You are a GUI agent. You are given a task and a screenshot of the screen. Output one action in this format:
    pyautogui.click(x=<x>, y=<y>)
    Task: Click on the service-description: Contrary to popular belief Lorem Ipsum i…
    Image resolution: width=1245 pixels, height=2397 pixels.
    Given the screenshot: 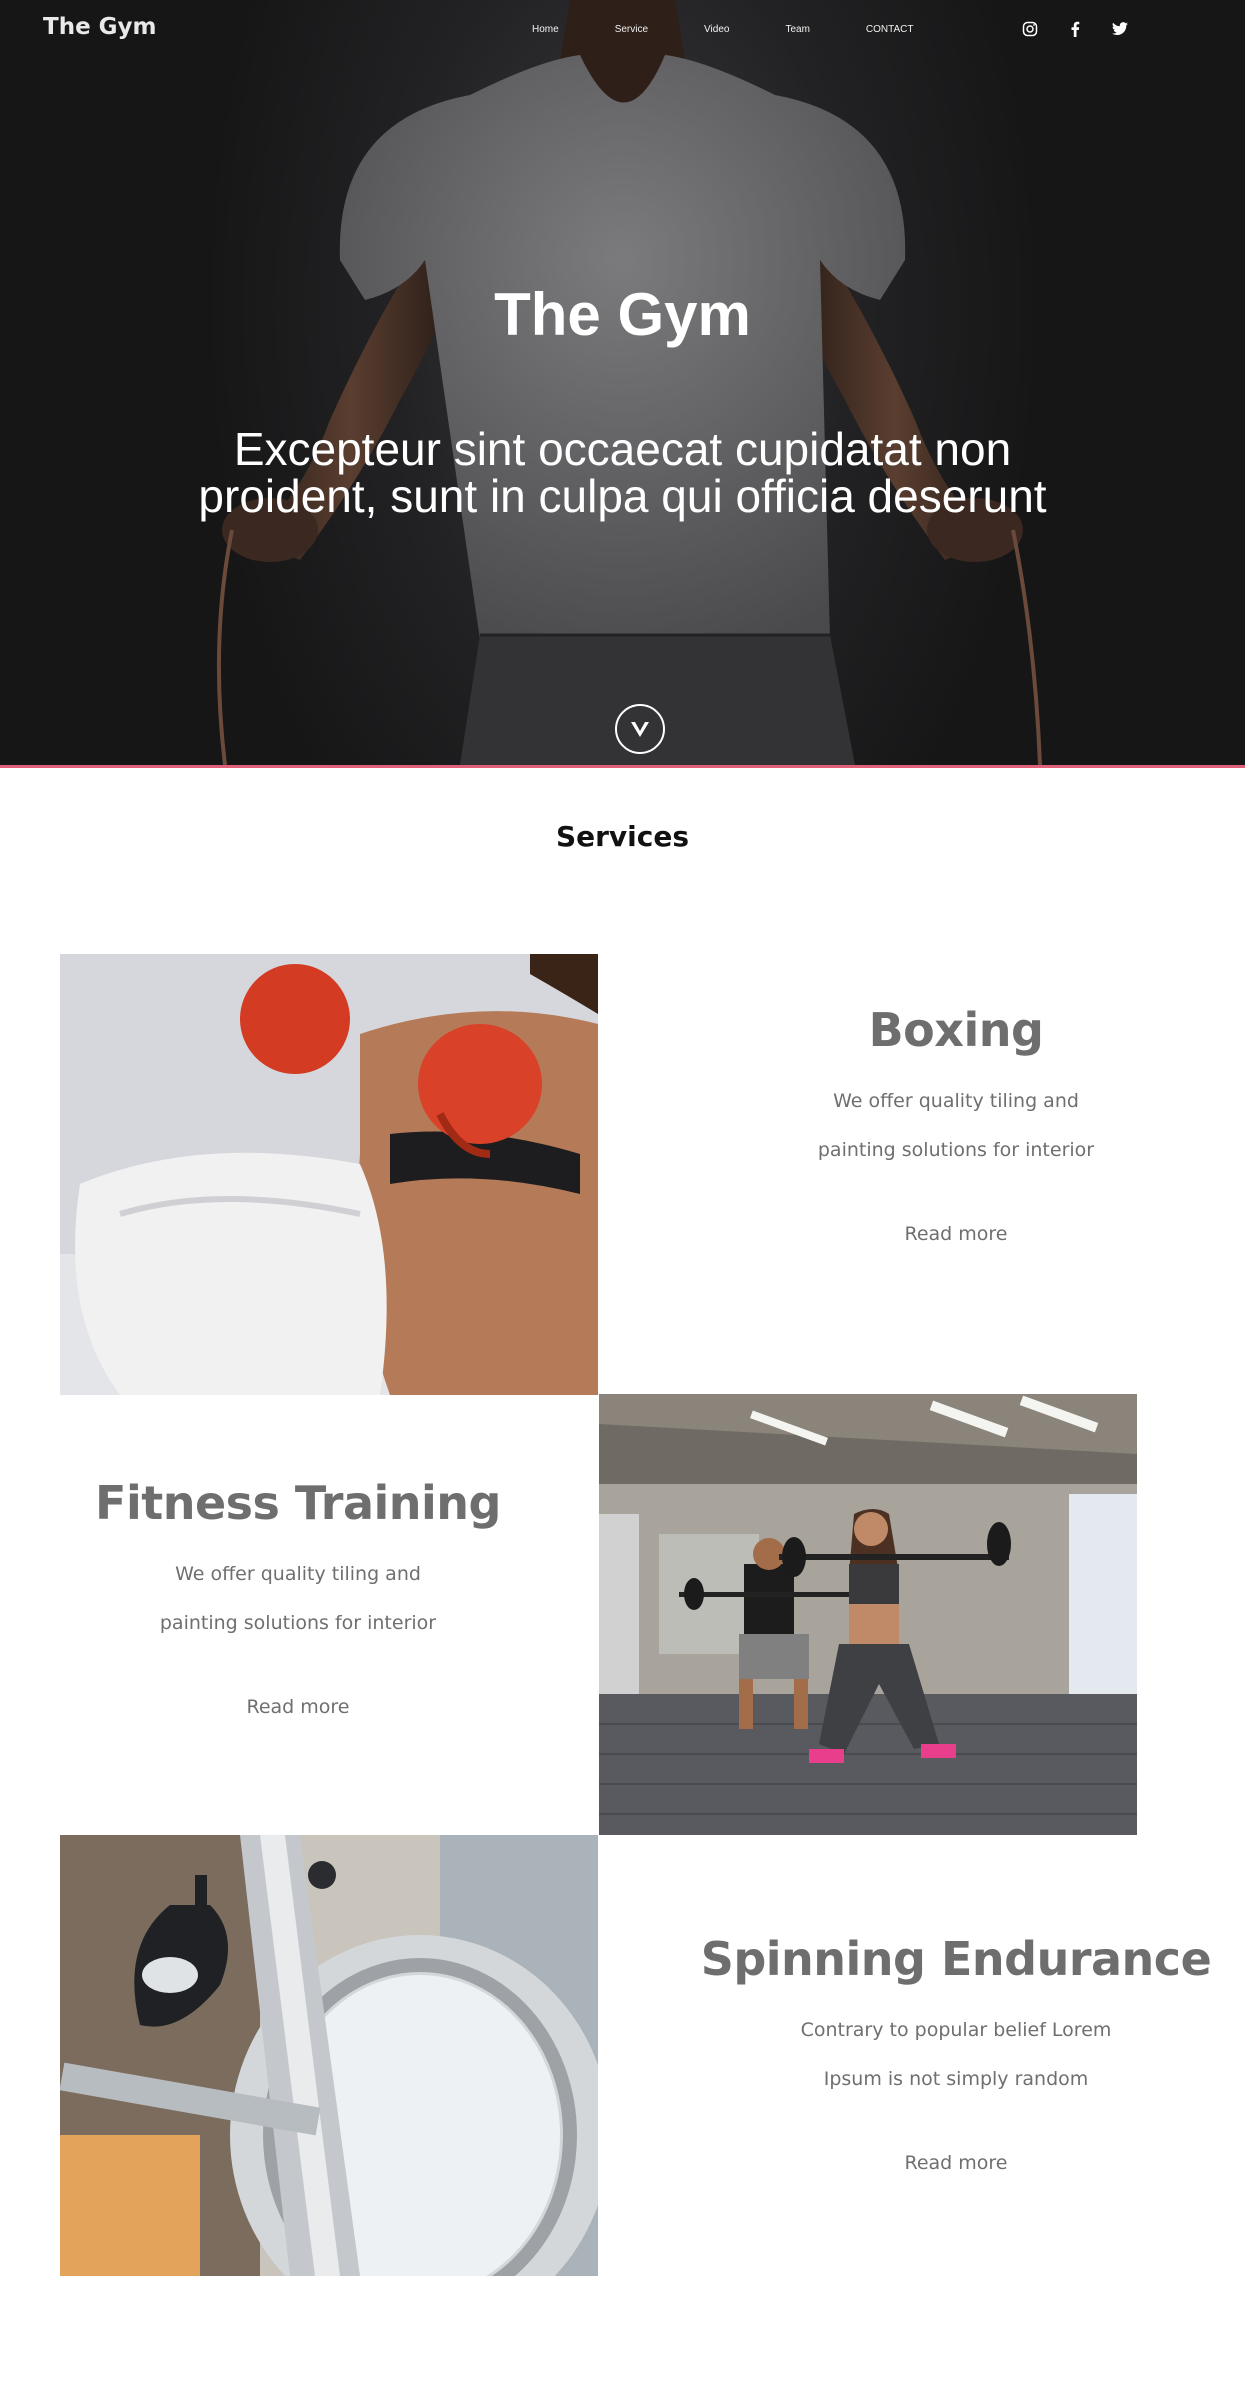 What is the action you would take?
    pyautogui.click(x=956, y=2054)
    